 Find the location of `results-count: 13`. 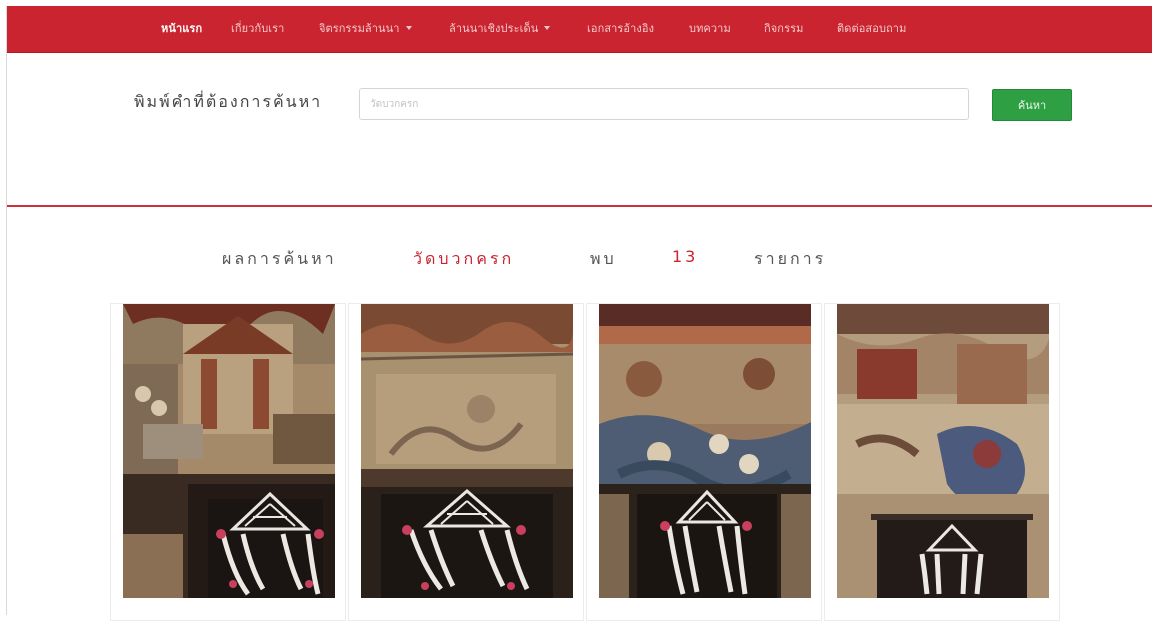

results-count: 13 is located at coordinates (685, 256).